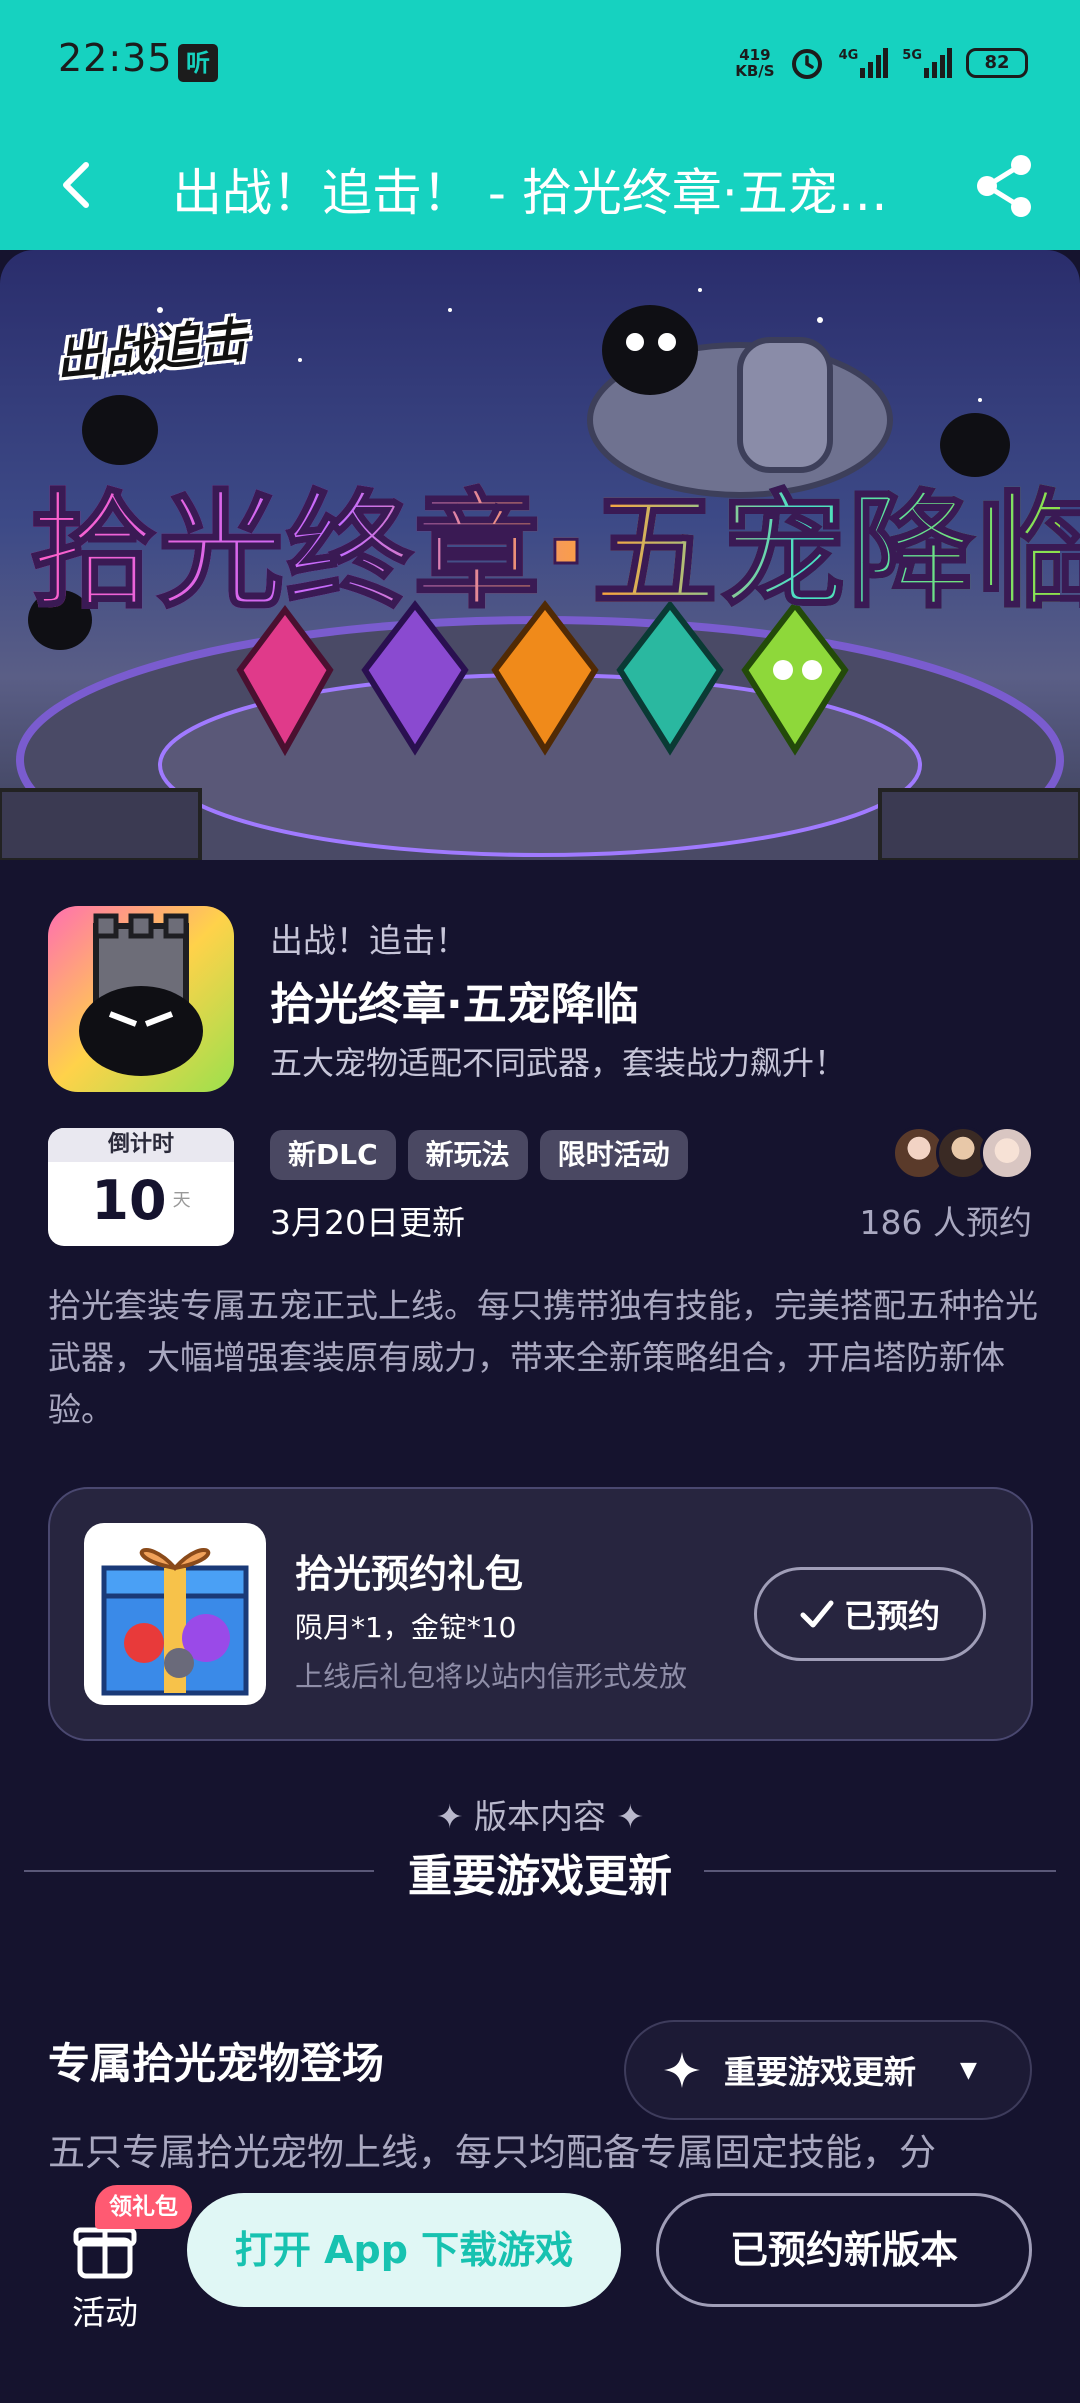 Image resolution: width=1080 pixels, height=2403 pixels. What do you see at coordinates (333, 1155) in the screenshot?
I see `tag-item: 新DLC` at bounding box center [333, 1155].